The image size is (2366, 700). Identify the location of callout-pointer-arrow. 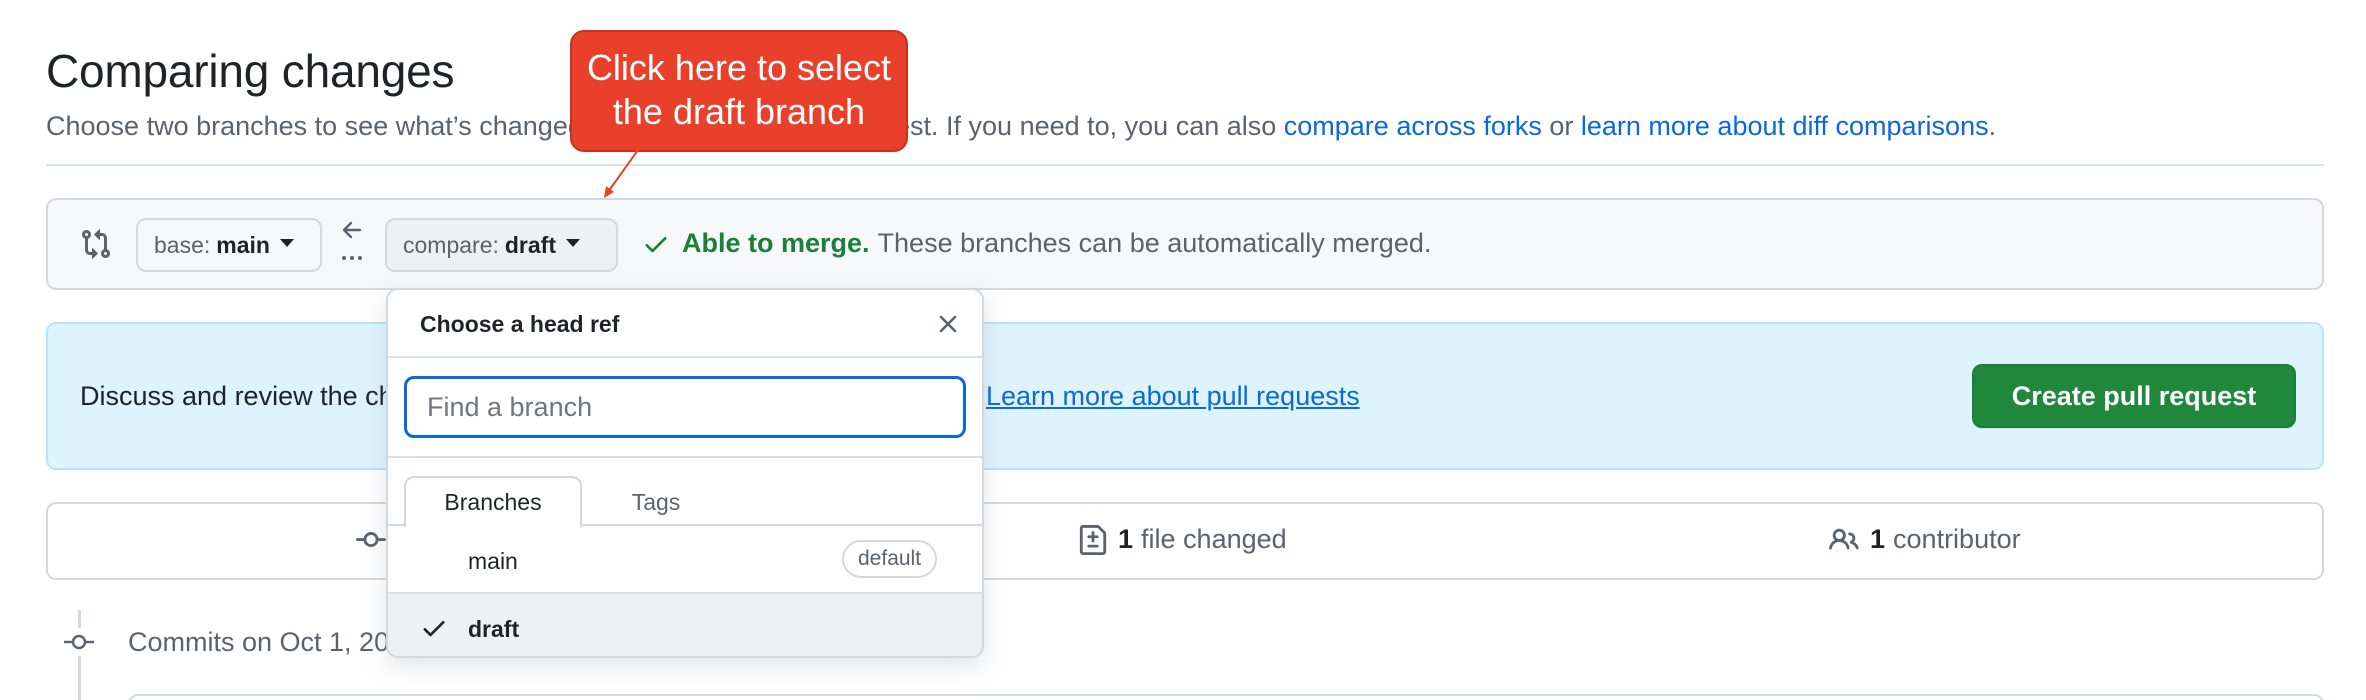
(621, 173).